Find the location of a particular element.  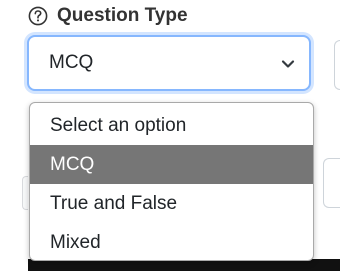

select-current-value: MCQ is located at coordinates (71, 62).